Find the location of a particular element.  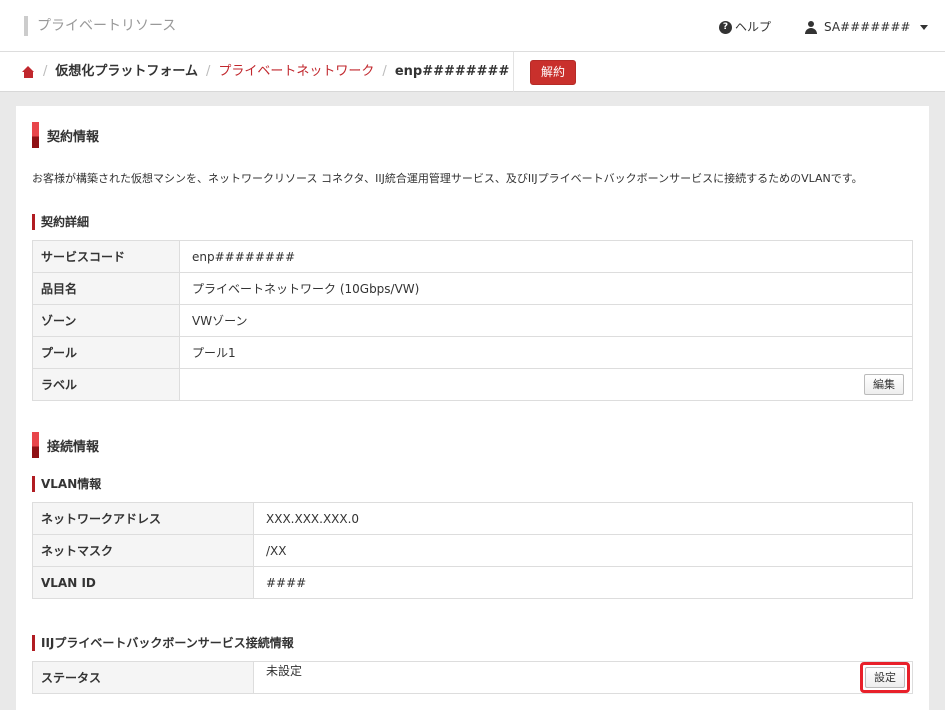

table-row: 品目名 プライベートネットワーク (10Gbps/VW) is located at coordinates (472, 288).